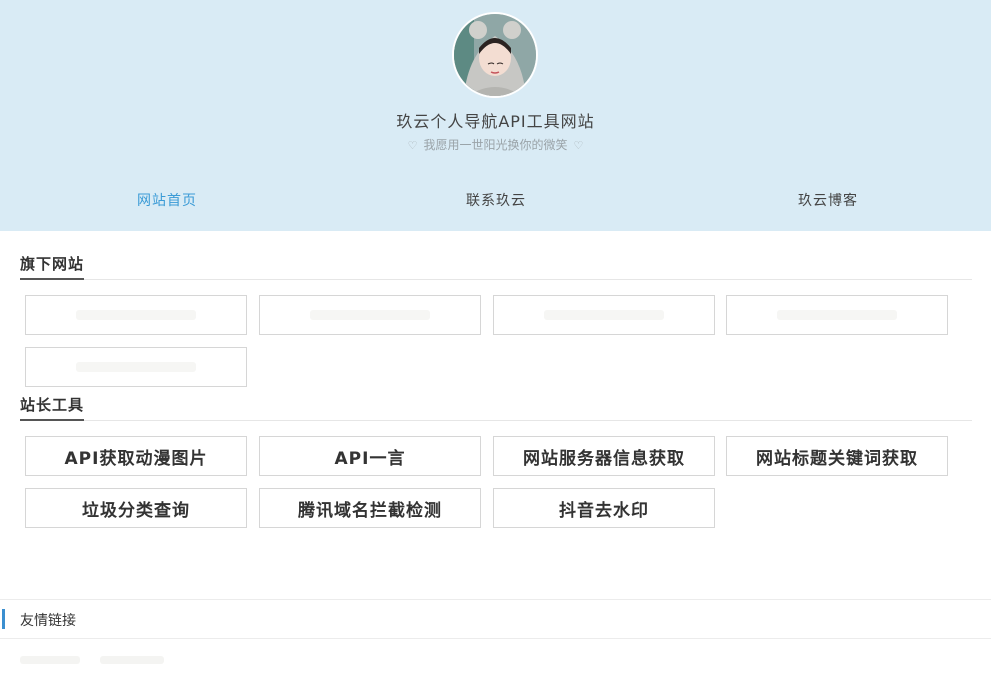 The width and height of the screenshot is (991, 675). What do you see at coordinates (496, 407) in the screenshot?
I see `tools-section-header: 站长工具` at bounding box center [496, 407].